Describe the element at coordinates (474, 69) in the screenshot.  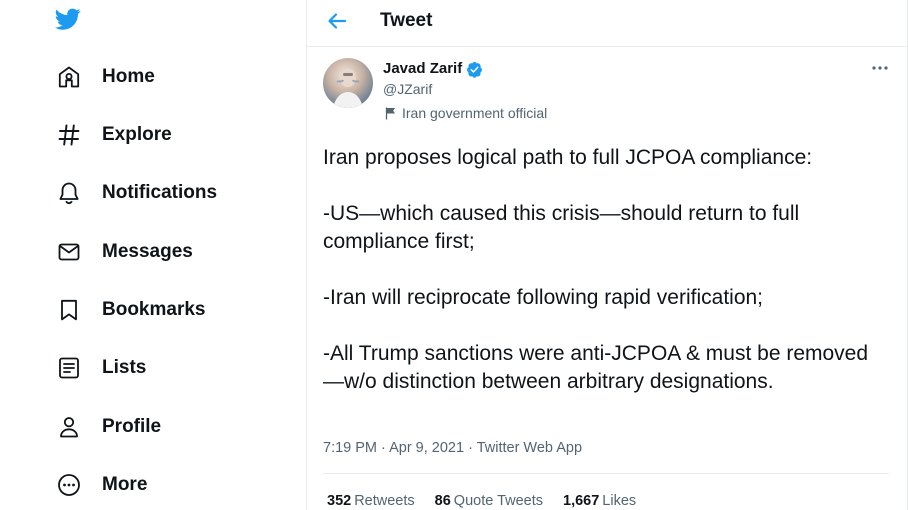
I see `verified-badge-icon` at that location.